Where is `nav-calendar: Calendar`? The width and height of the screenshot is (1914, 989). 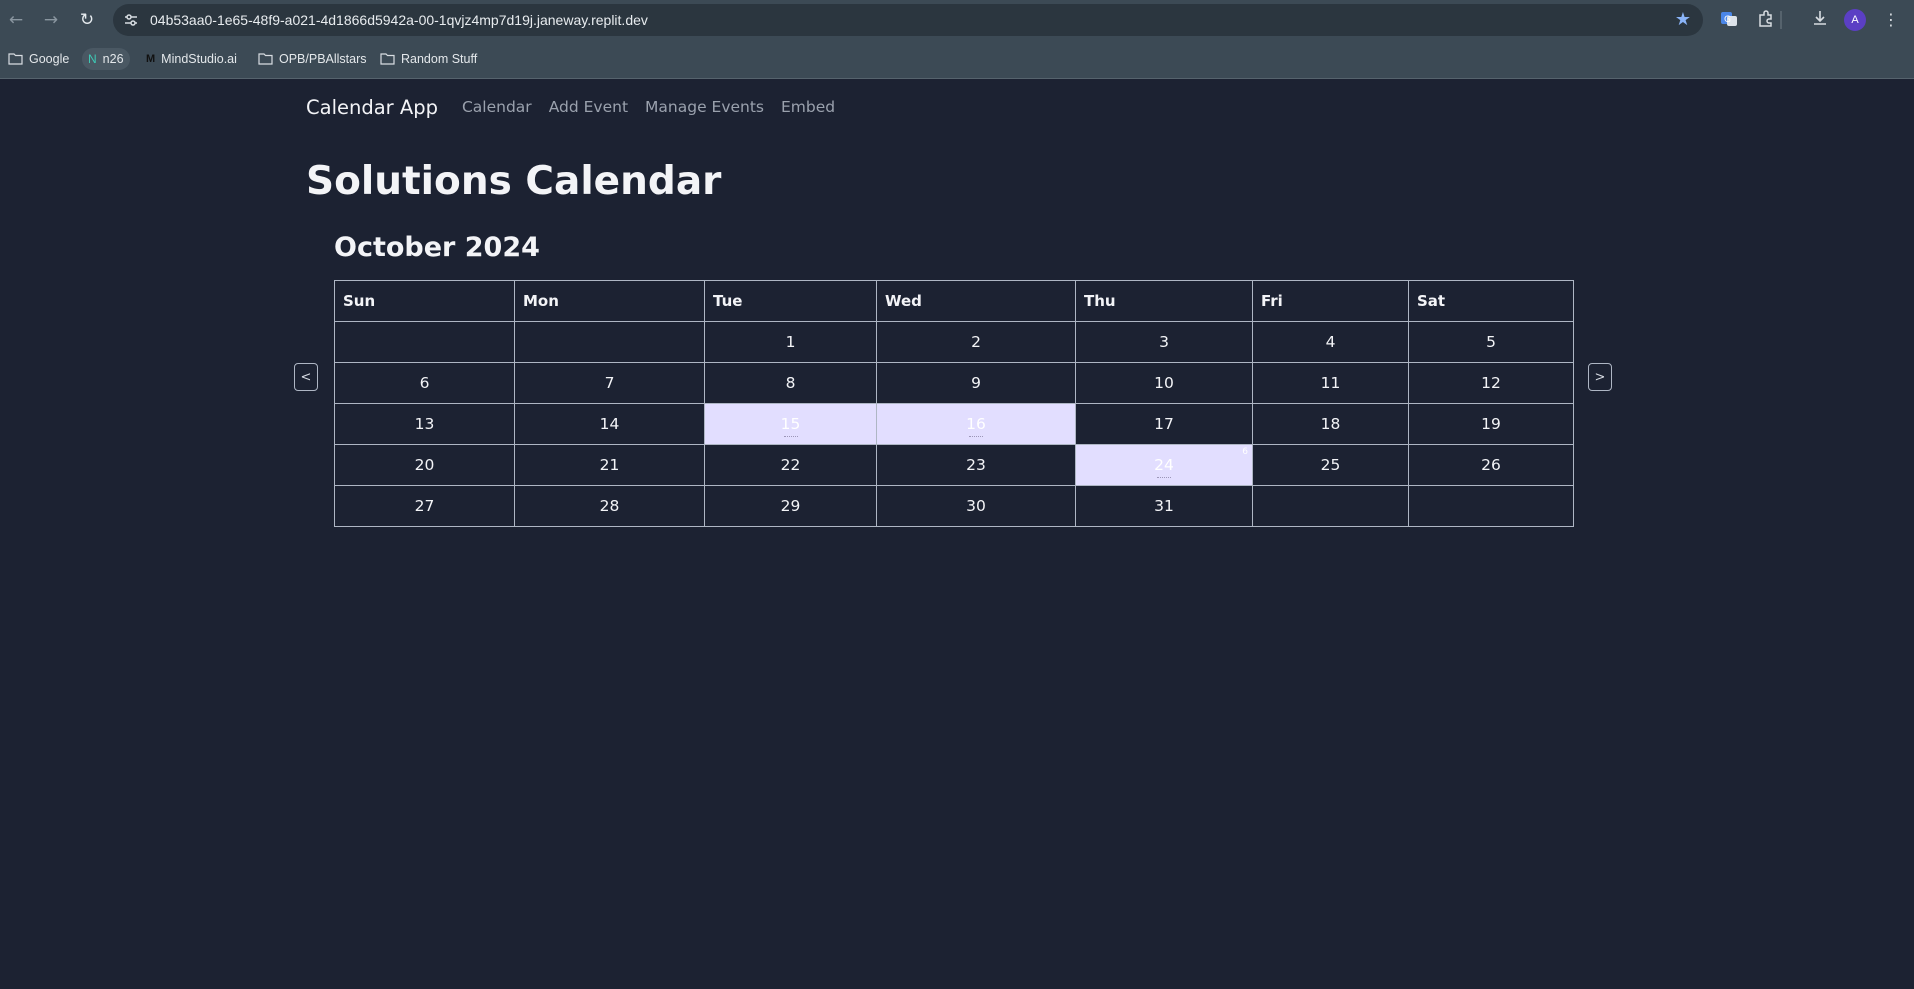
nav-calendar: Calendar is located at coordinates (497, 107).